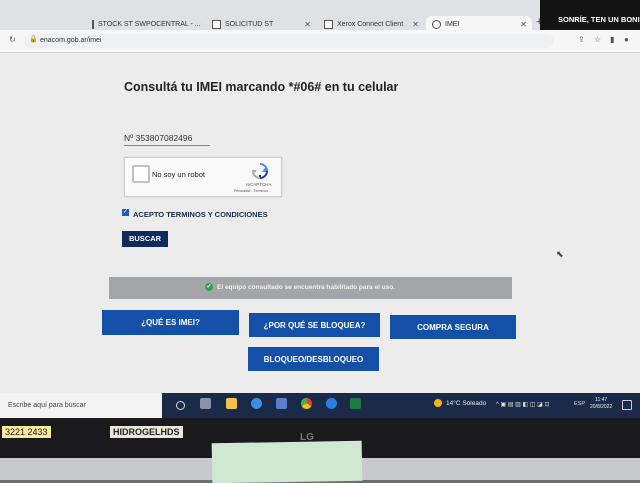  What do you see at coordinates (146, 432) in the screenshot?
I see `label-note: HIDROGELHDS` at bounding box center [146, 432].